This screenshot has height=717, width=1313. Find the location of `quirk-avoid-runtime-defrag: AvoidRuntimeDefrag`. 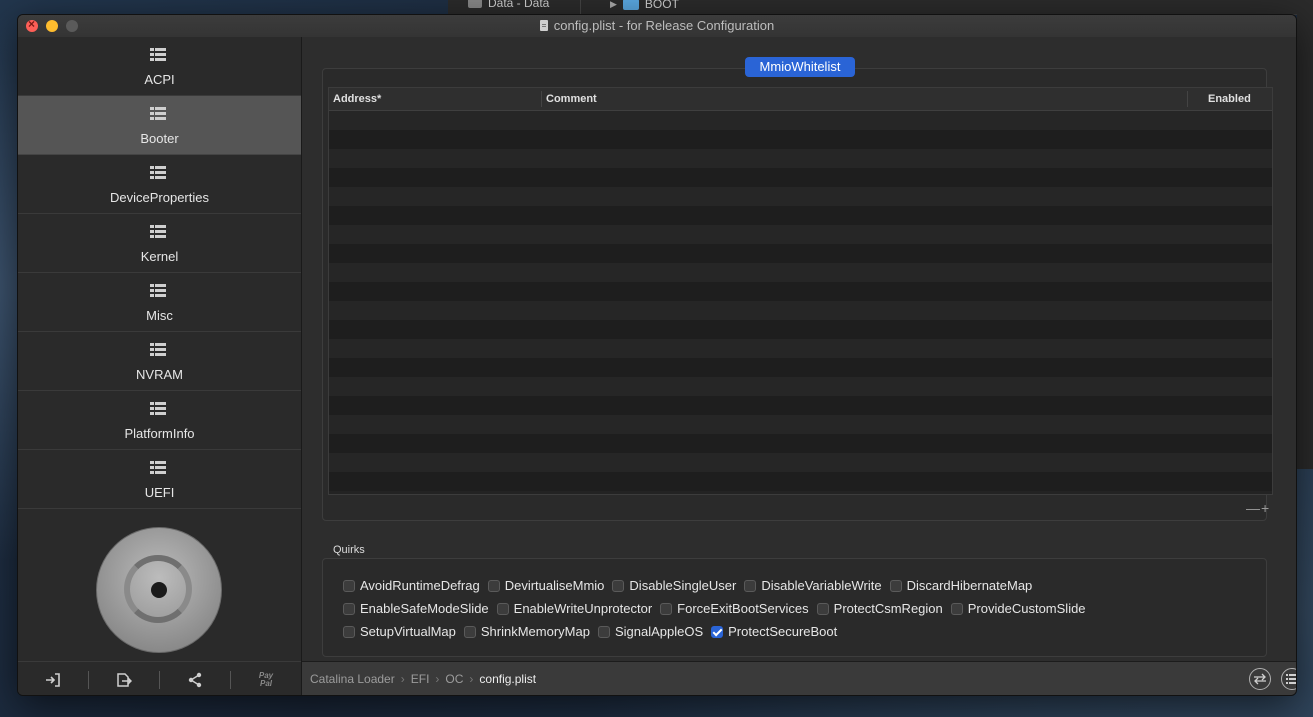

quirk-avoid-runtime-defrag: AvoidRuntimeDefrag is located at coordinates (411, 585).